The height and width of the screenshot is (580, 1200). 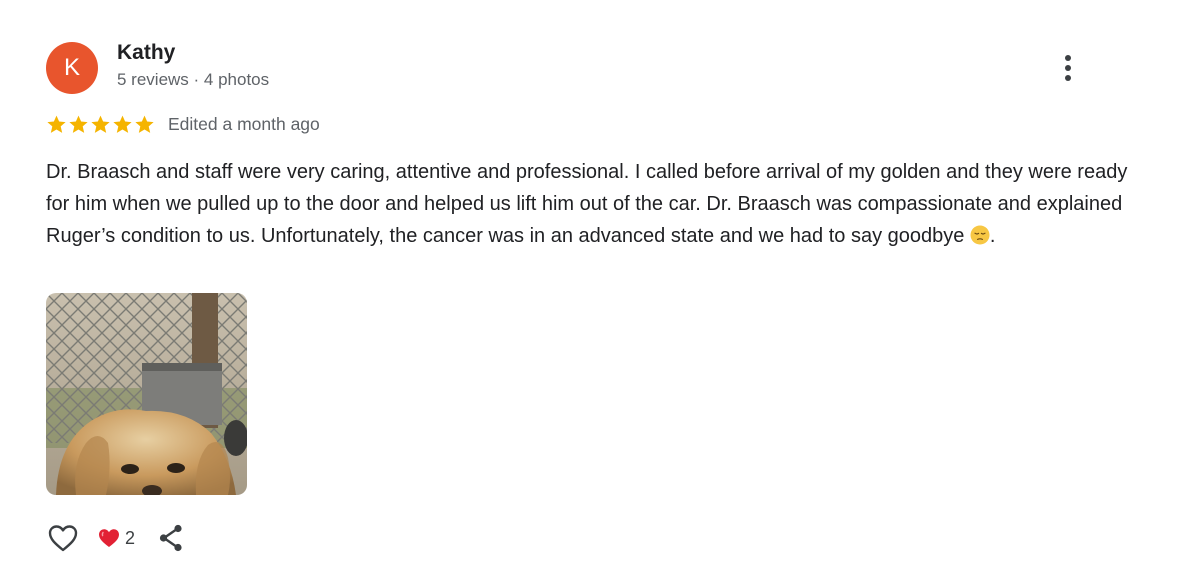 I want to click on red-heart-icon, so click(x=109, y=538).